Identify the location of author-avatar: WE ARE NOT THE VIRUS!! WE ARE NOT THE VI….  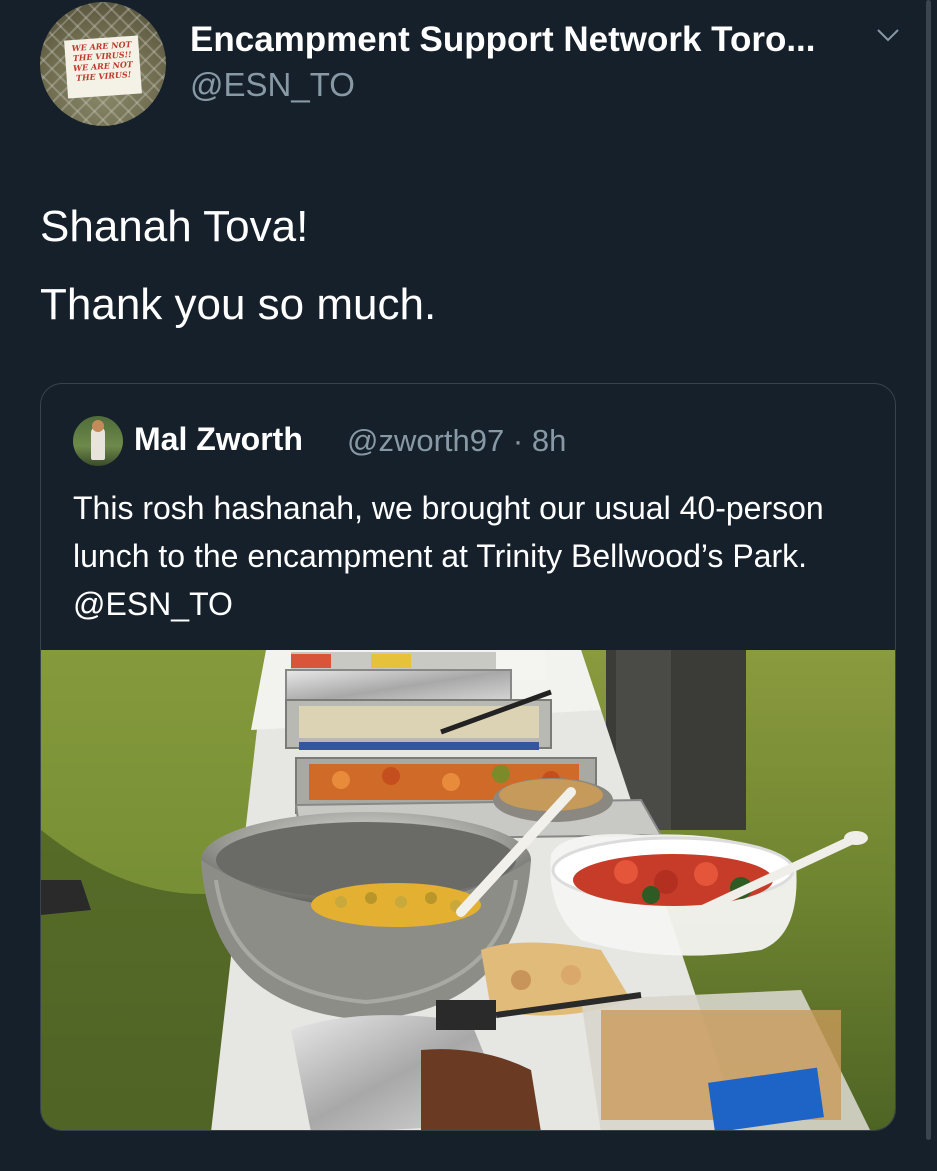
(103, 64).